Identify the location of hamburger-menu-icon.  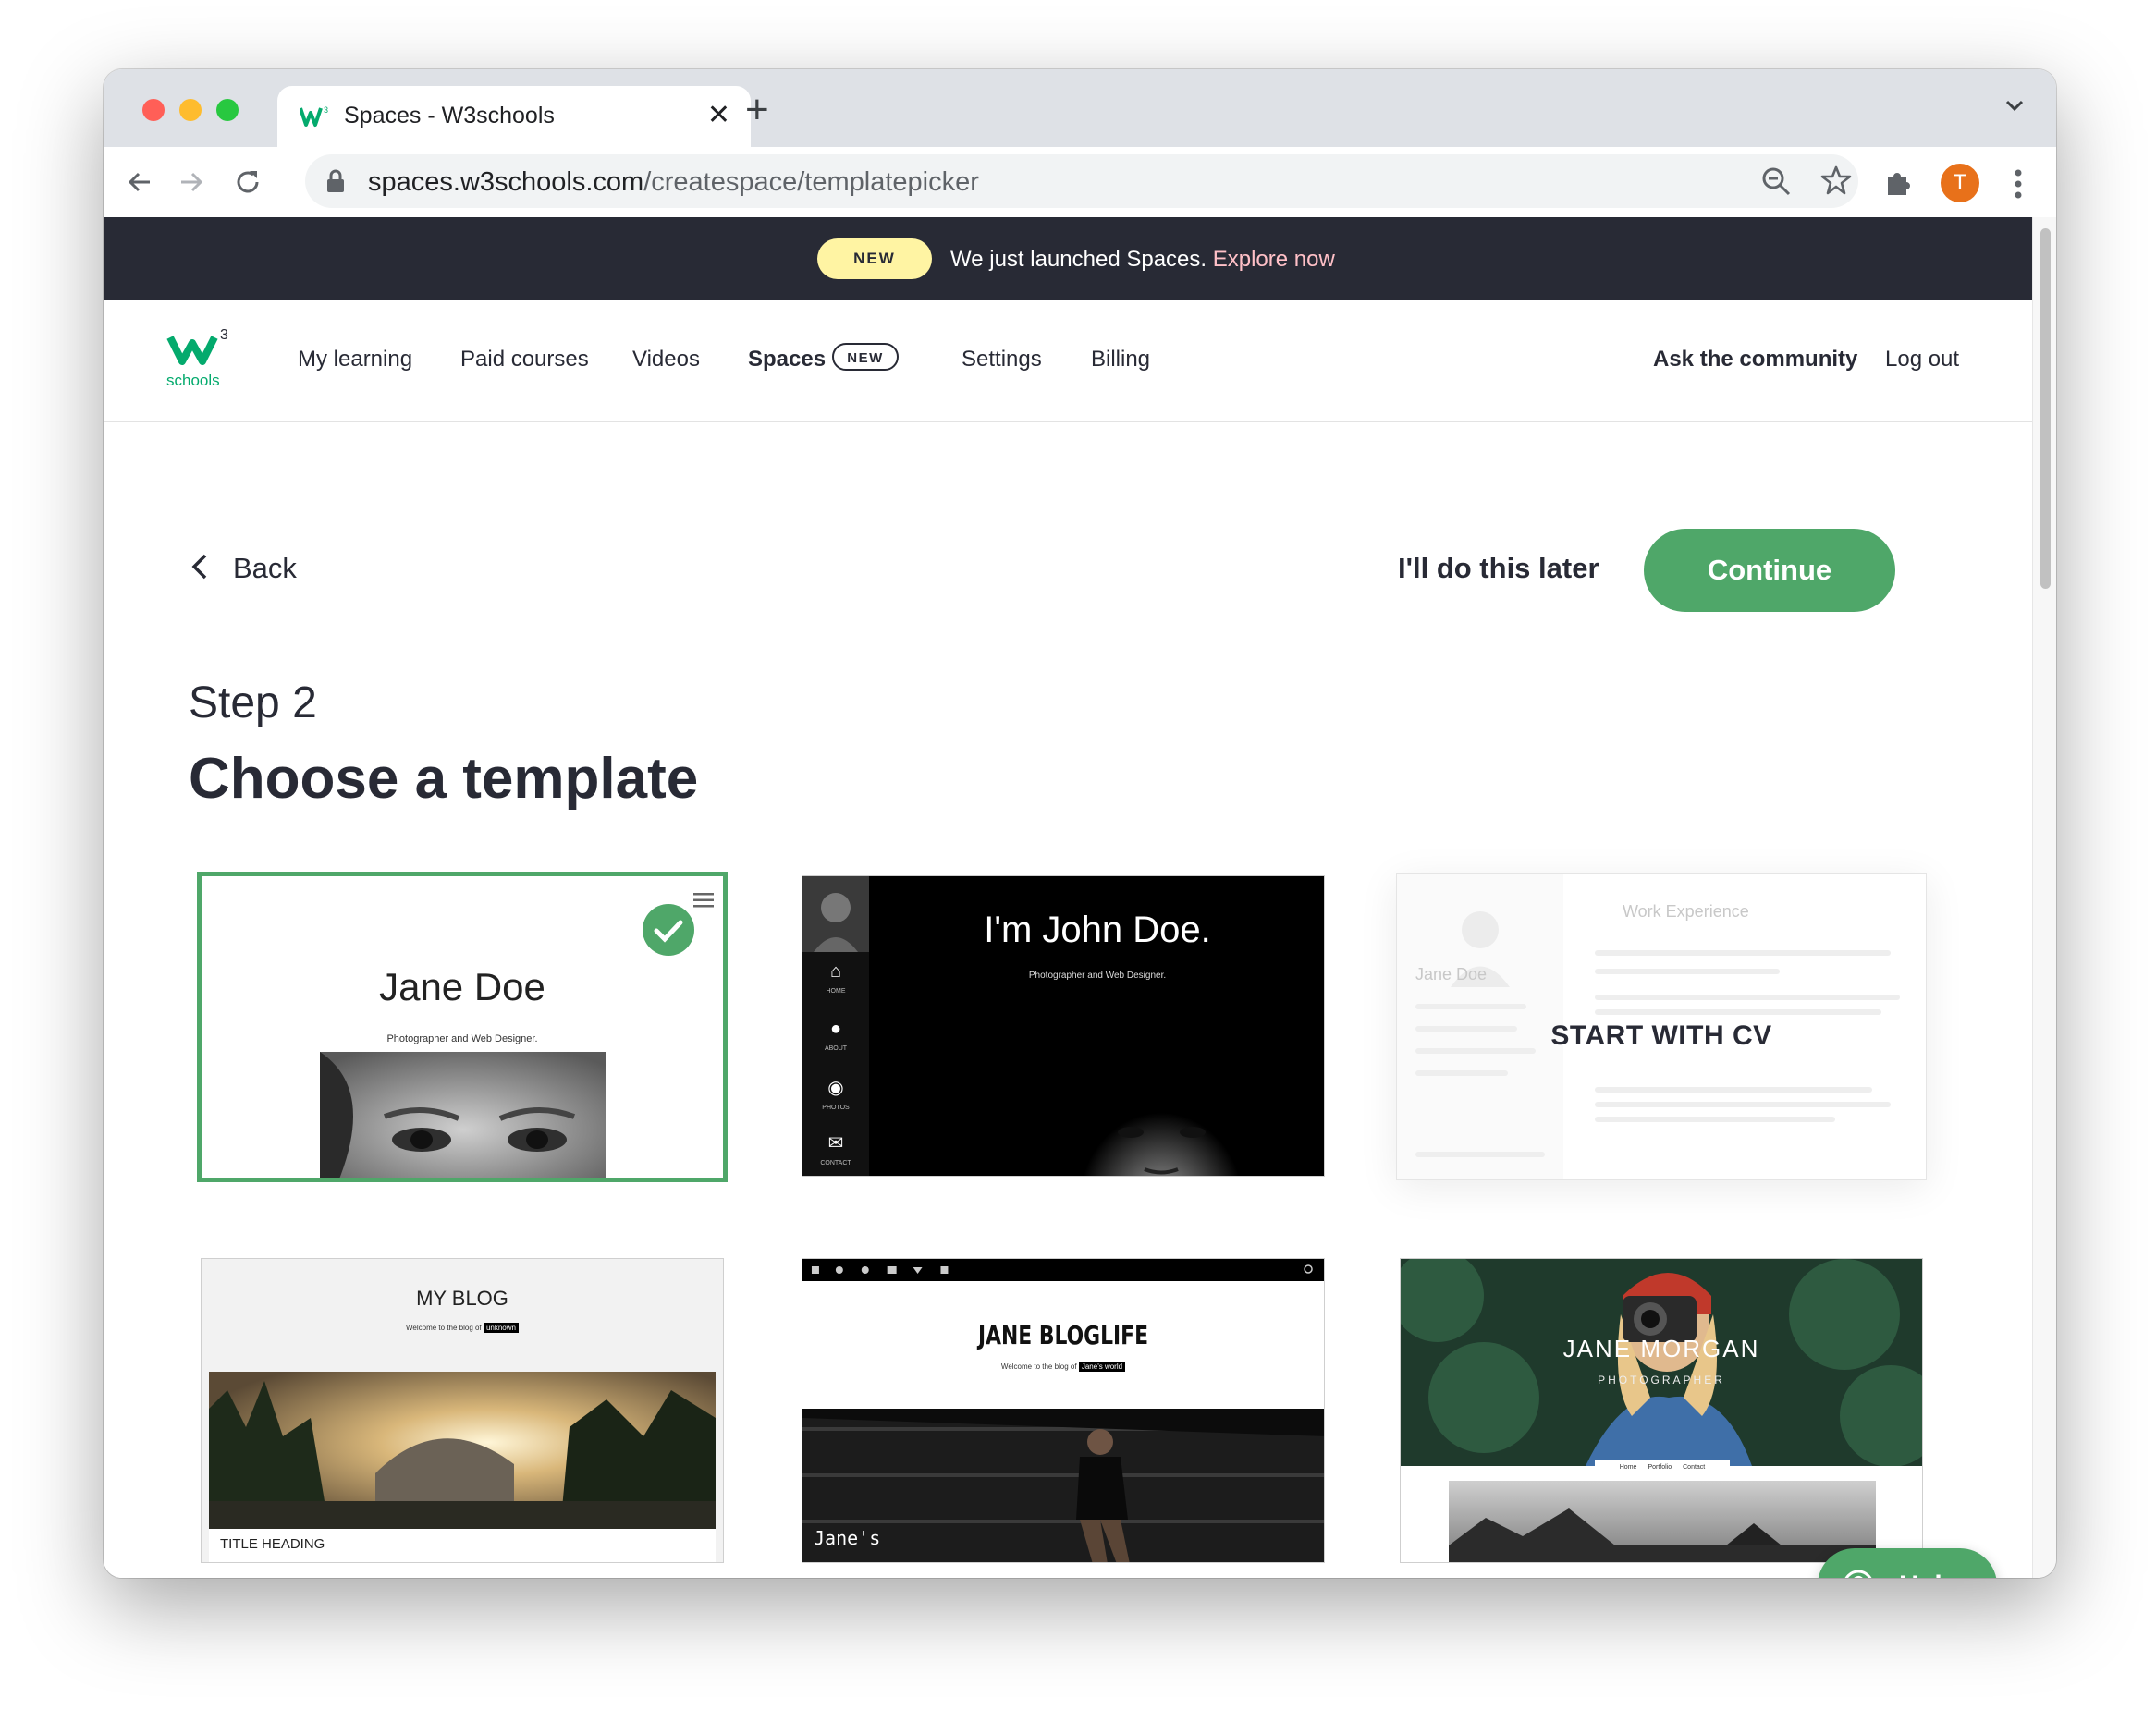
(703, 901).